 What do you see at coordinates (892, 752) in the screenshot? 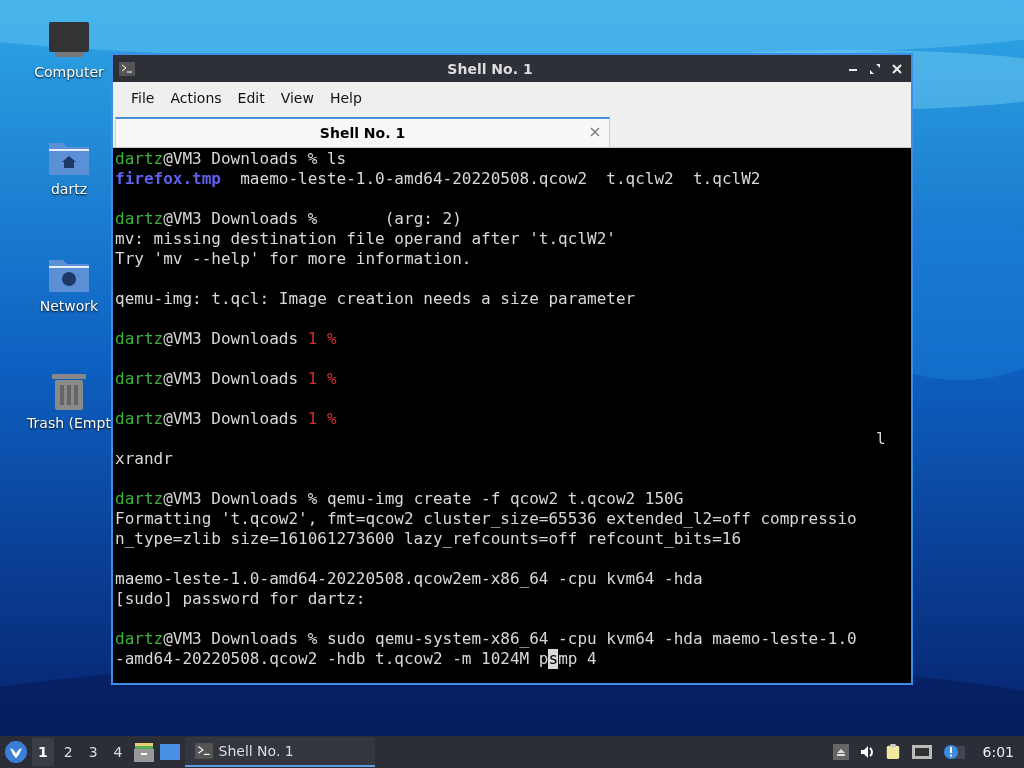
I see `clipboard-icon` at bounding box center [892, 752].